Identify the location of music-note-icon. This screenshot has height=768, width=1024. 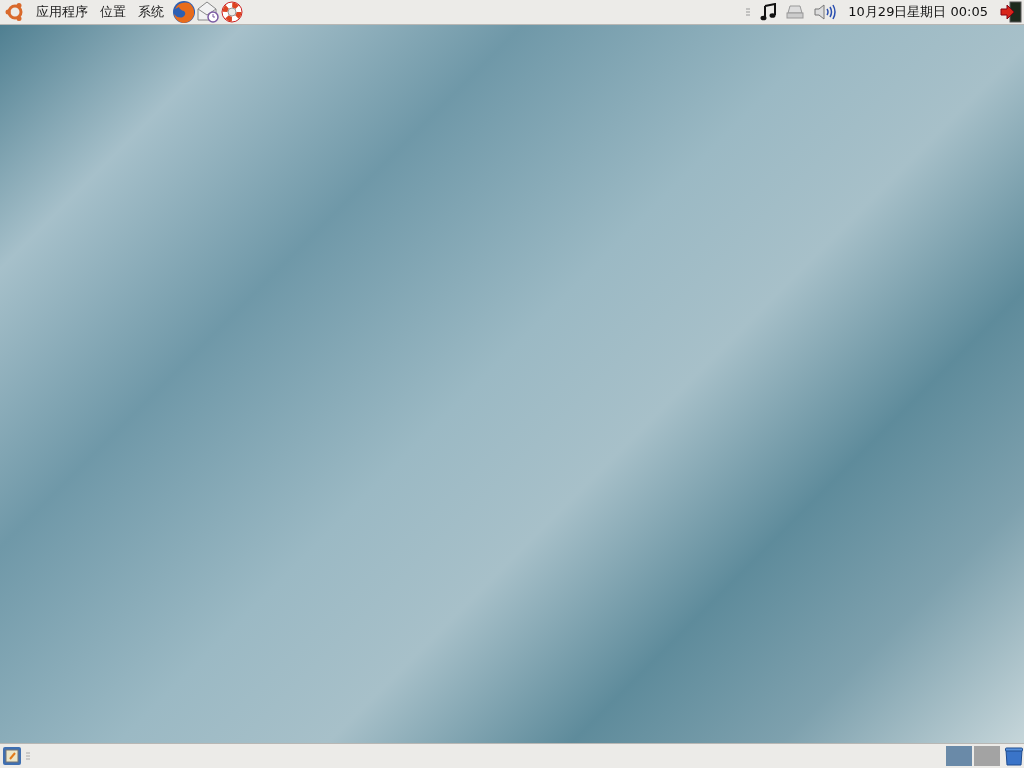
(768, 12).